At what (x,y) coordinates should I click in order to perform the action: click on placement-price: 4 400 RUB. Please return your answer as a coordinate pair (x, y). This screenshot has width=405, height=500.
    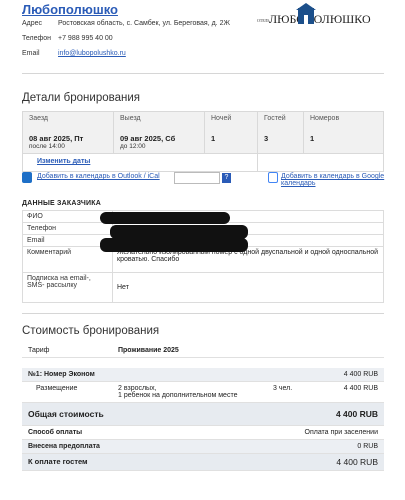
    Looking at the image, I should click on (346, 392).